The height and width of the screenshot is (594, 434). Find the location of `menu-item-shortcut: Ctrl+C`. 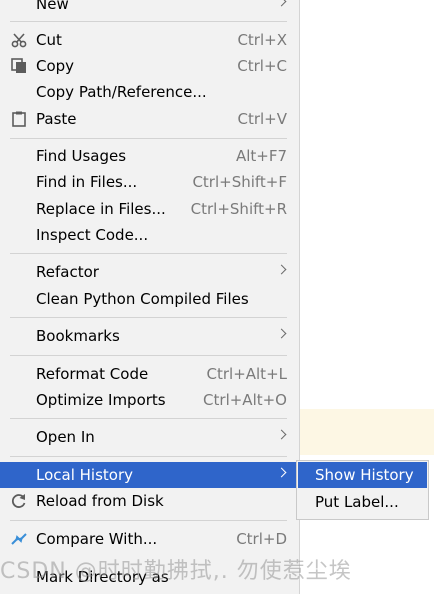

menu-item-shortcut: Ctrl+C is located at coordinates (262, 66).